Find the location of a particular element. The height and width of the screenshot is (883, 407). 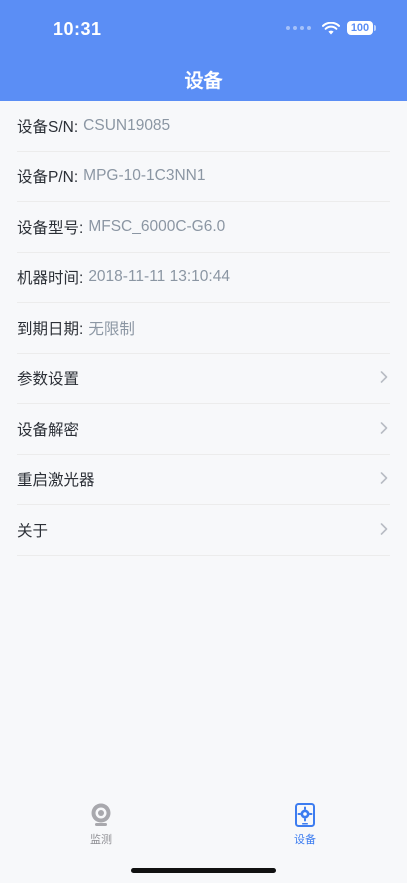

tab-label: 监测 is located at coordinates (101, 840).